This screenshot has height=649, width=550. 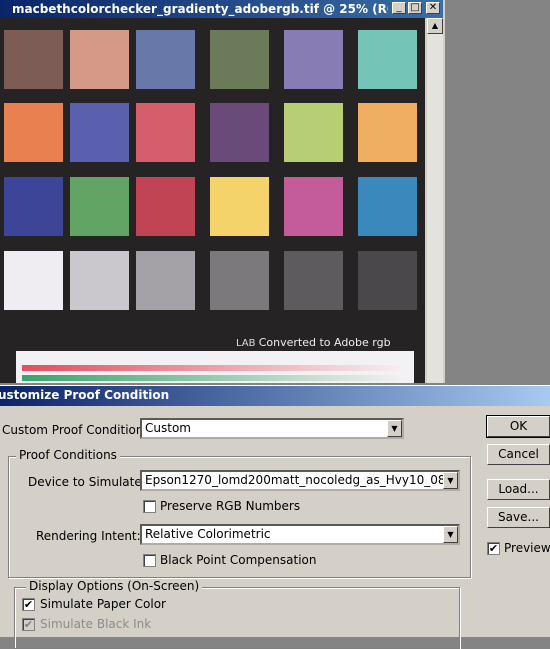 I want to click on rendering-intent-select: Relative Colorimetric ▼, so click(x=300, y=534).